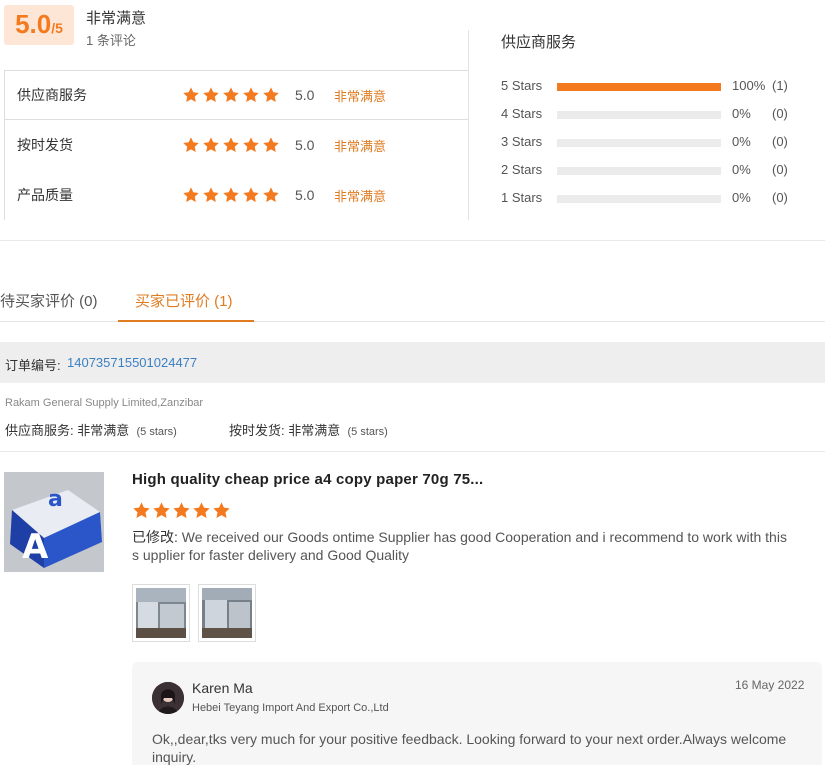 The width and height of the screenshot is (825, 765). Describe the element at coordinates (522, 113) in the screenshot. I see `distribution-label: 4 Stars` at that location.